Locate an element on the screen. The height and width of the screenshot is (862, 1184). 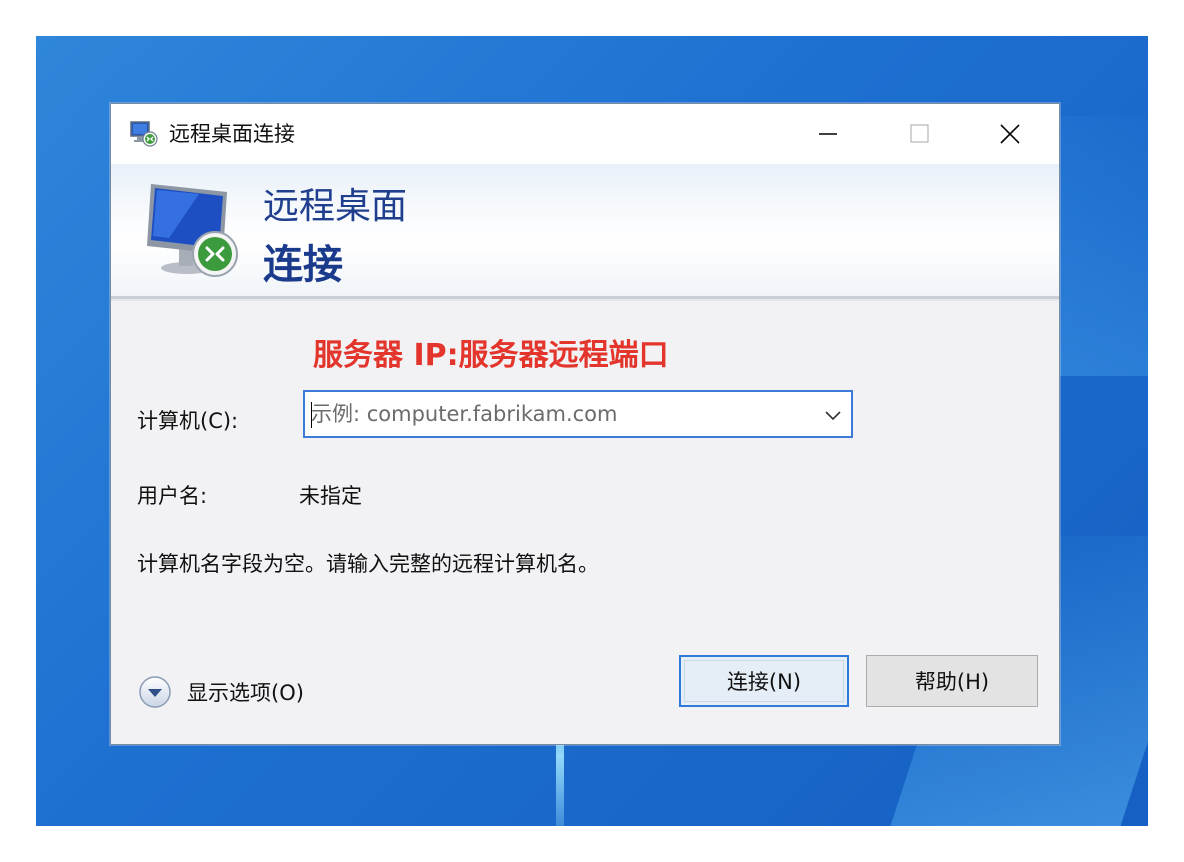
window-title: 远程桌面连接 is located at coordinates (232, 134).